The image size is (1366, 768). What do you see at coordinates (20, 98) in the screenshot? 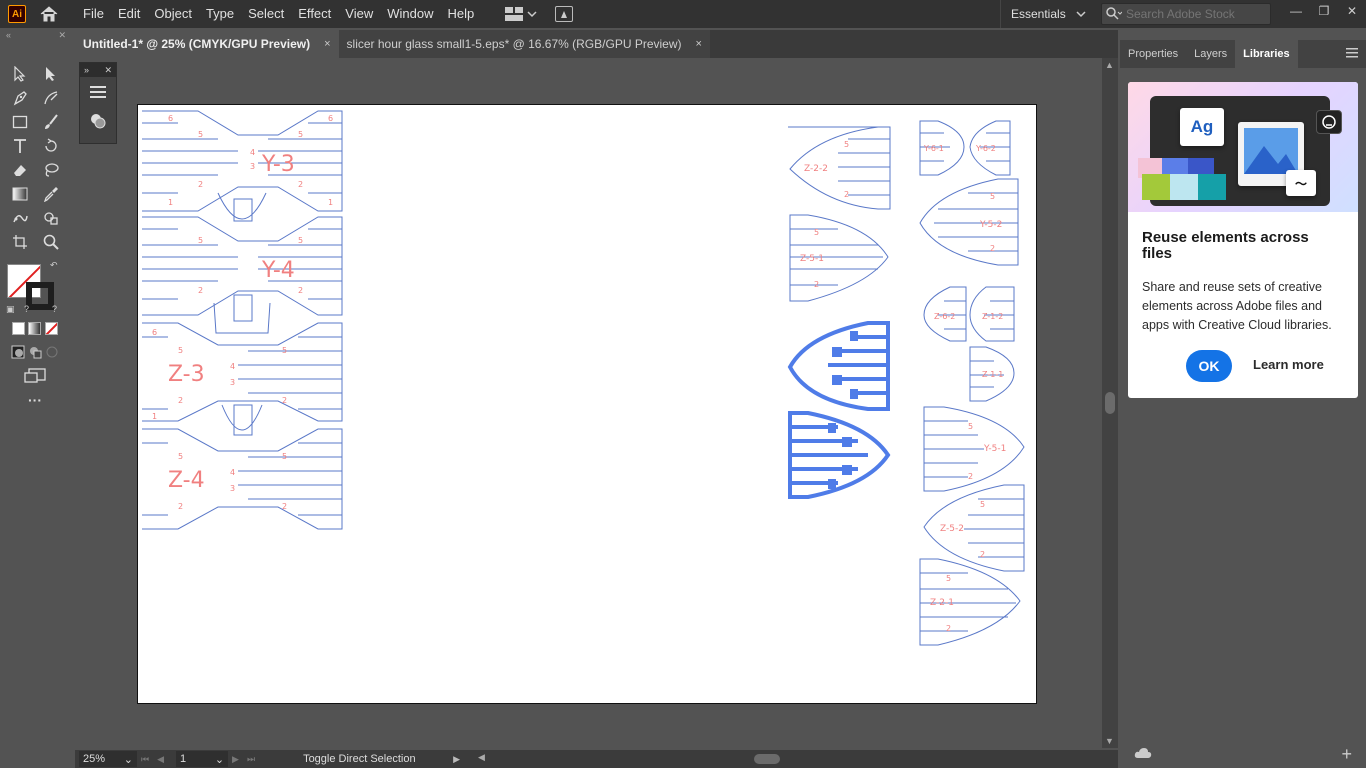
I see `pen-tool-icon` at bounding box center [20, 98].